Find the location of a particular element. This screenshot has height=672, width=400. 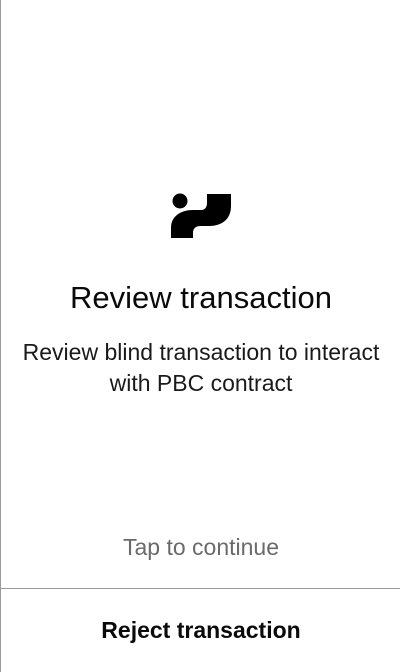

tap-to-continue-hint: Tap to continue is located at coordinates (200, 547).